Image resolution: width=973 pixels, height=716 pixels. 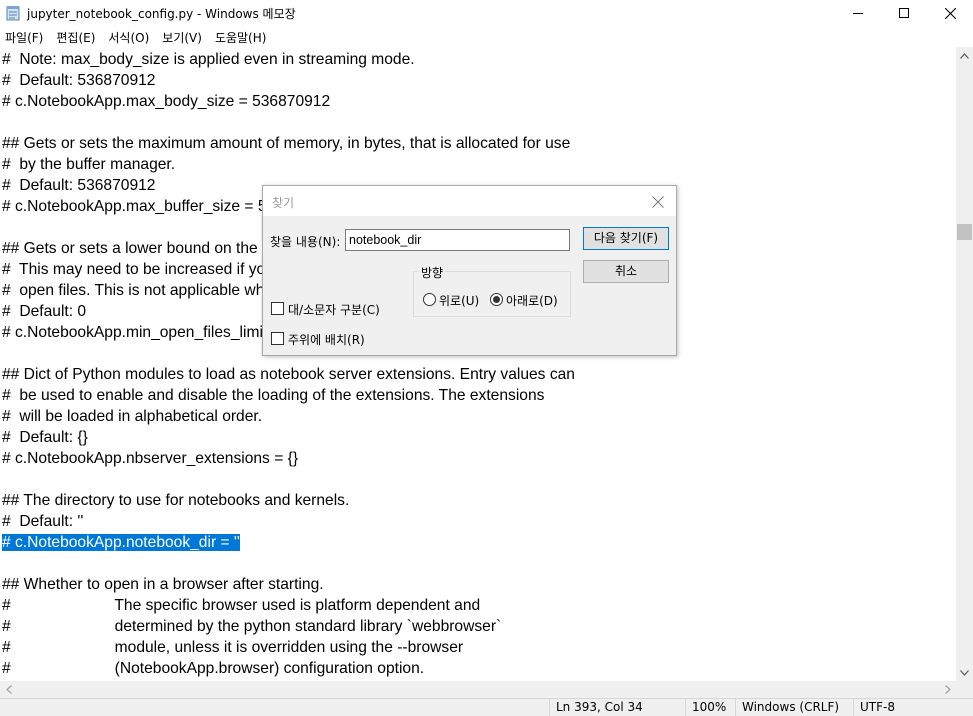 What do you see at coordinates (334, 309) in the screenshot?
I see `match-case-label: 대/소문자 구분(C)` at bounding box center [334, 309].